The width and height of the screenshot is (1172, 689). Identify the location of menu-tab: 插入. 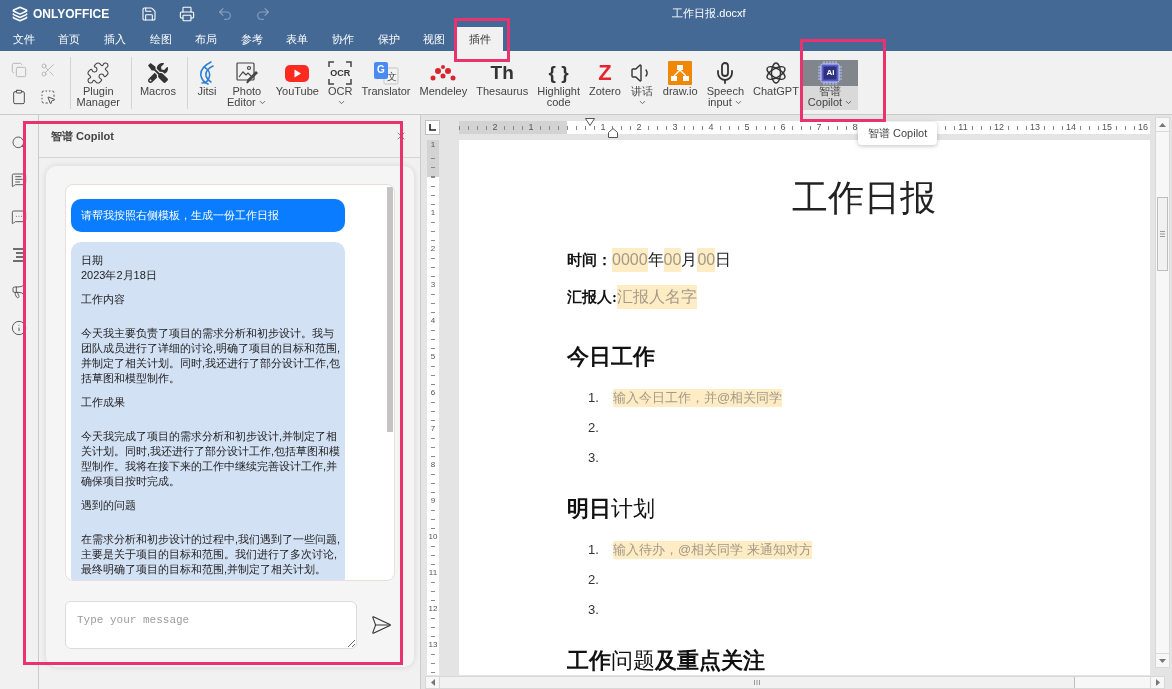
(115, 39).